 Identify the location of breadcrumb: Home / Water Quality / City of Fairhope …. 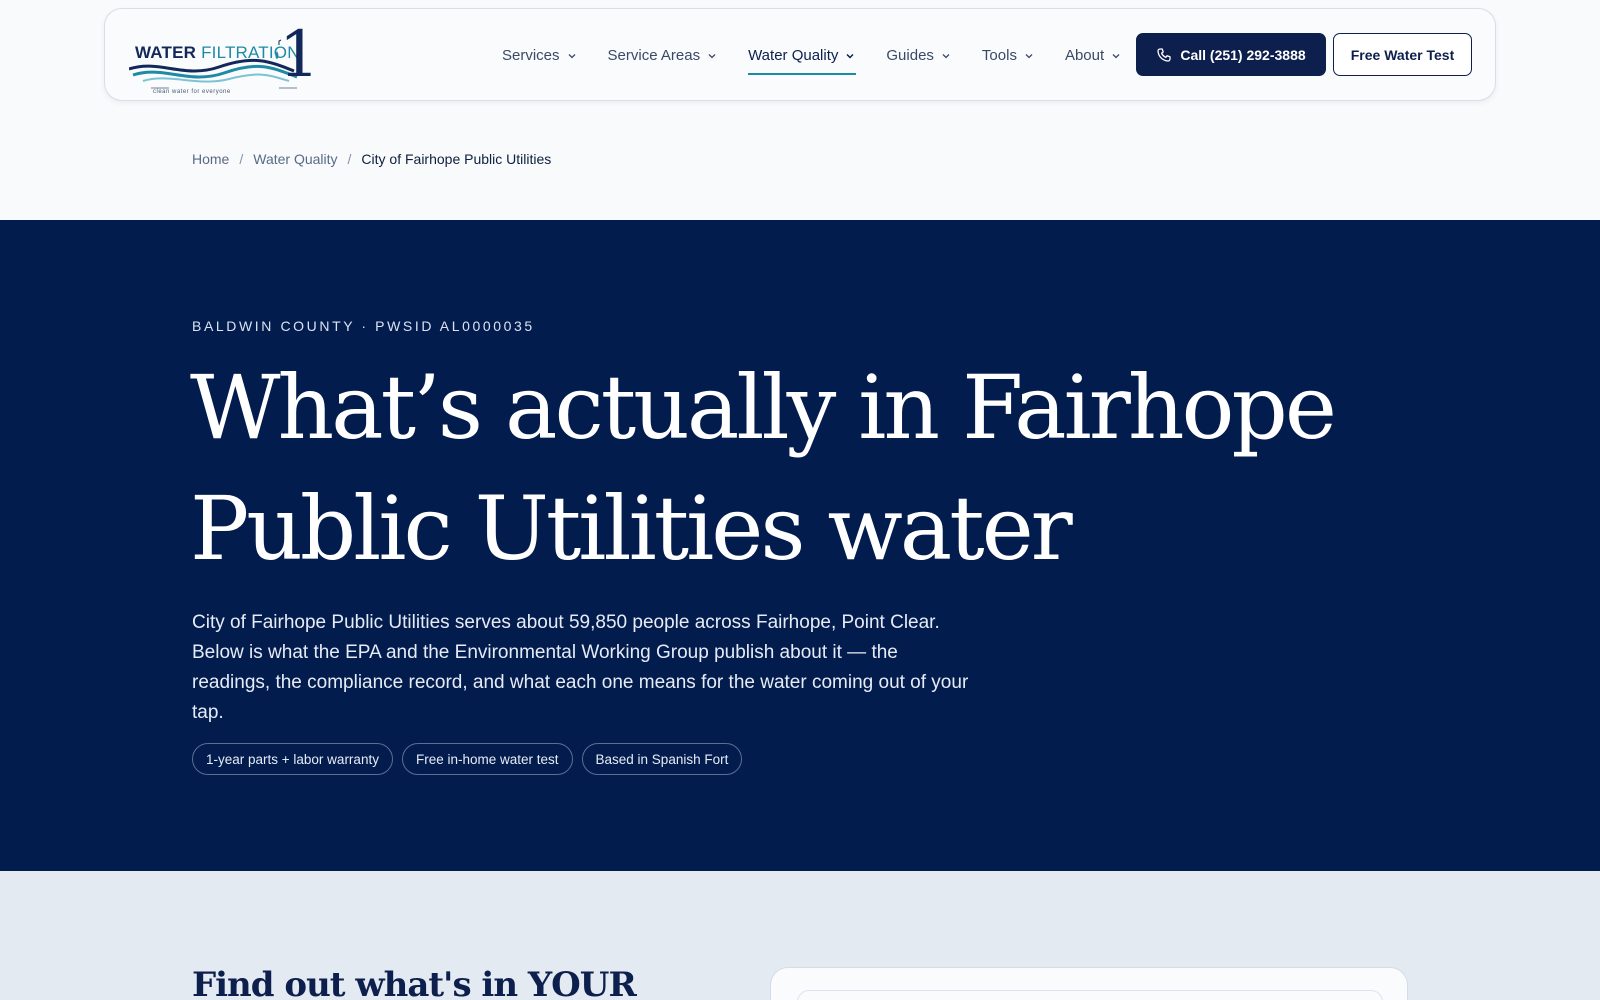
(371, 159).